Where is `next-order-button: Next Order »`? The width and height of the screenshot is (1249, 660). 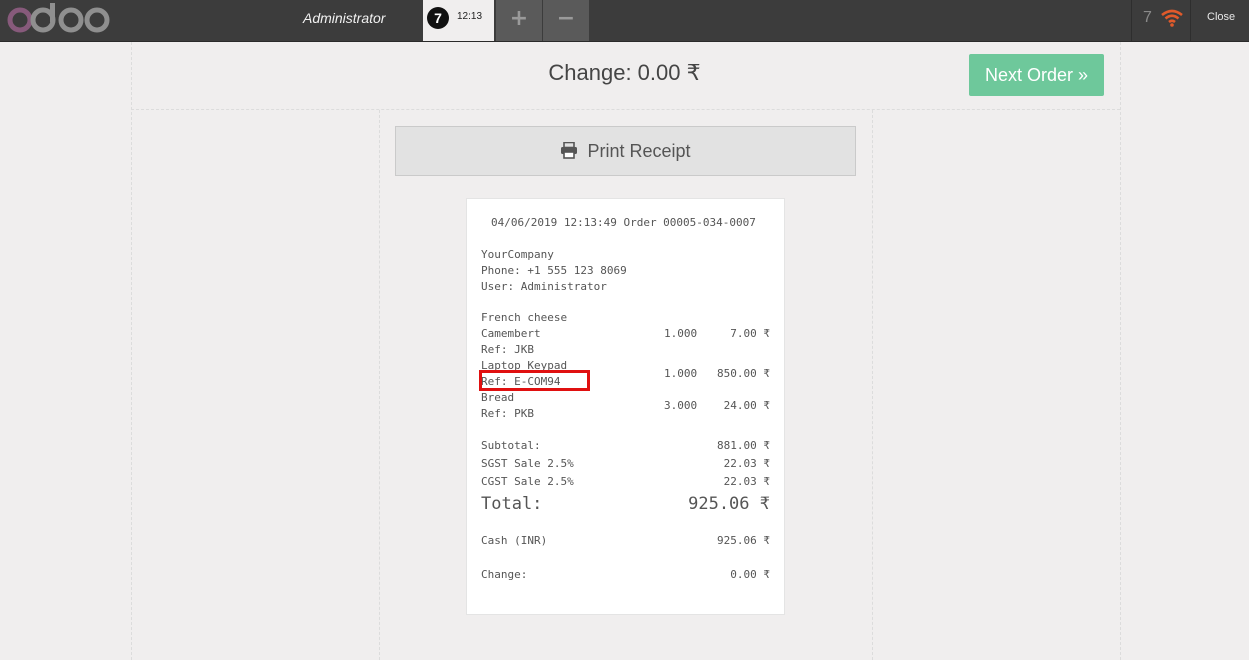 next-order-button: Next Order » is located at coordinates (1036, 75).